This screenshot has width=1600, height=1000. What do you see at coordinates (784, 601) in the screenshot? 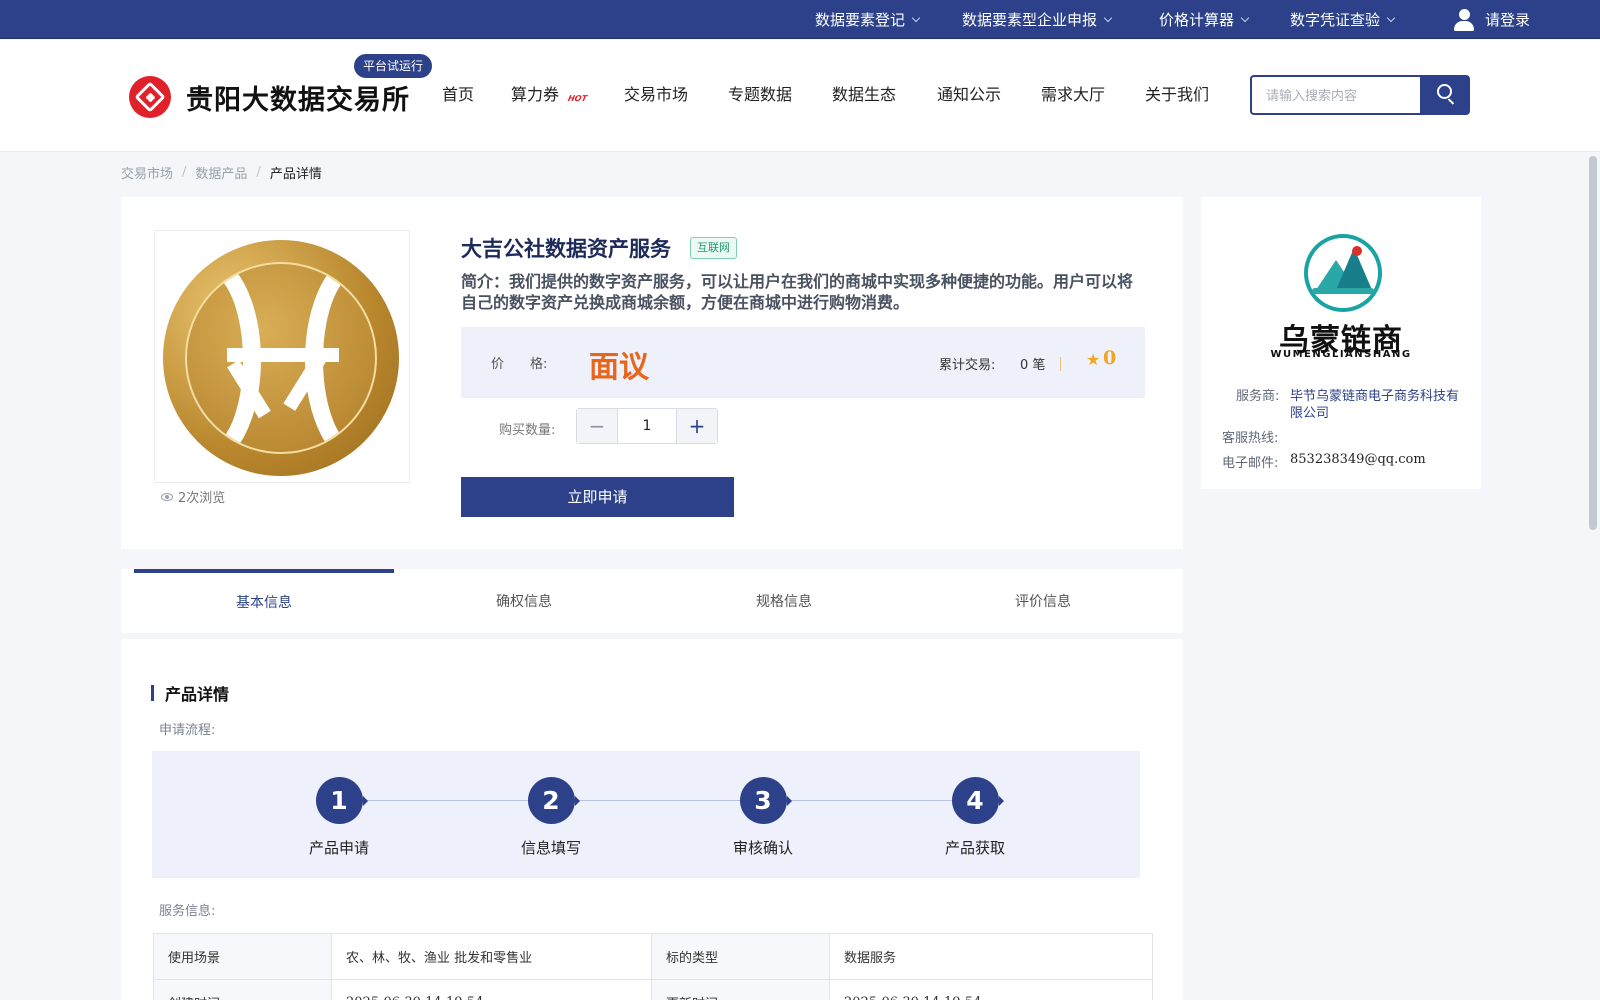
I see `tab-spec-info: 规格信息` at bounding box center [784, 601].